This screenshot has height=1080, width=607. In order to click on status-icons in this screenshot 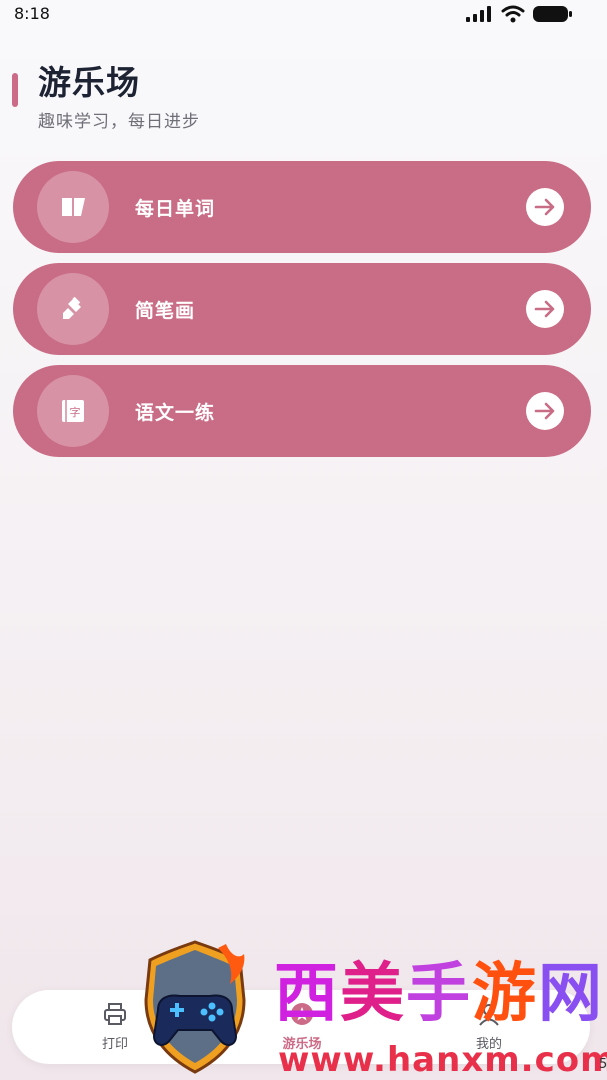, I will do `click(519, 14)`.